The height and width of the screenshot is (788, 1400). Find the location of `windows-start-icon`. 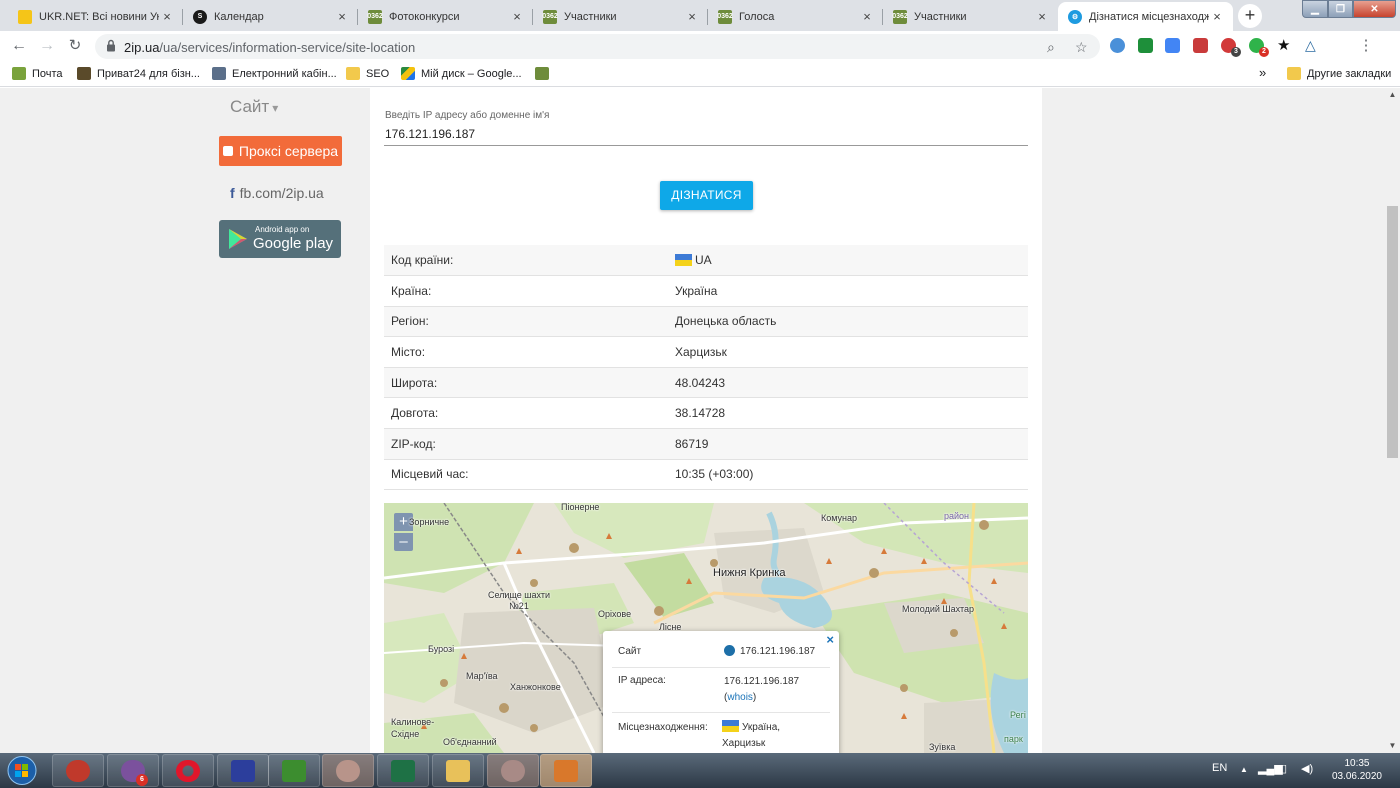

windows-start-icon is located at coordinates (22, 770).